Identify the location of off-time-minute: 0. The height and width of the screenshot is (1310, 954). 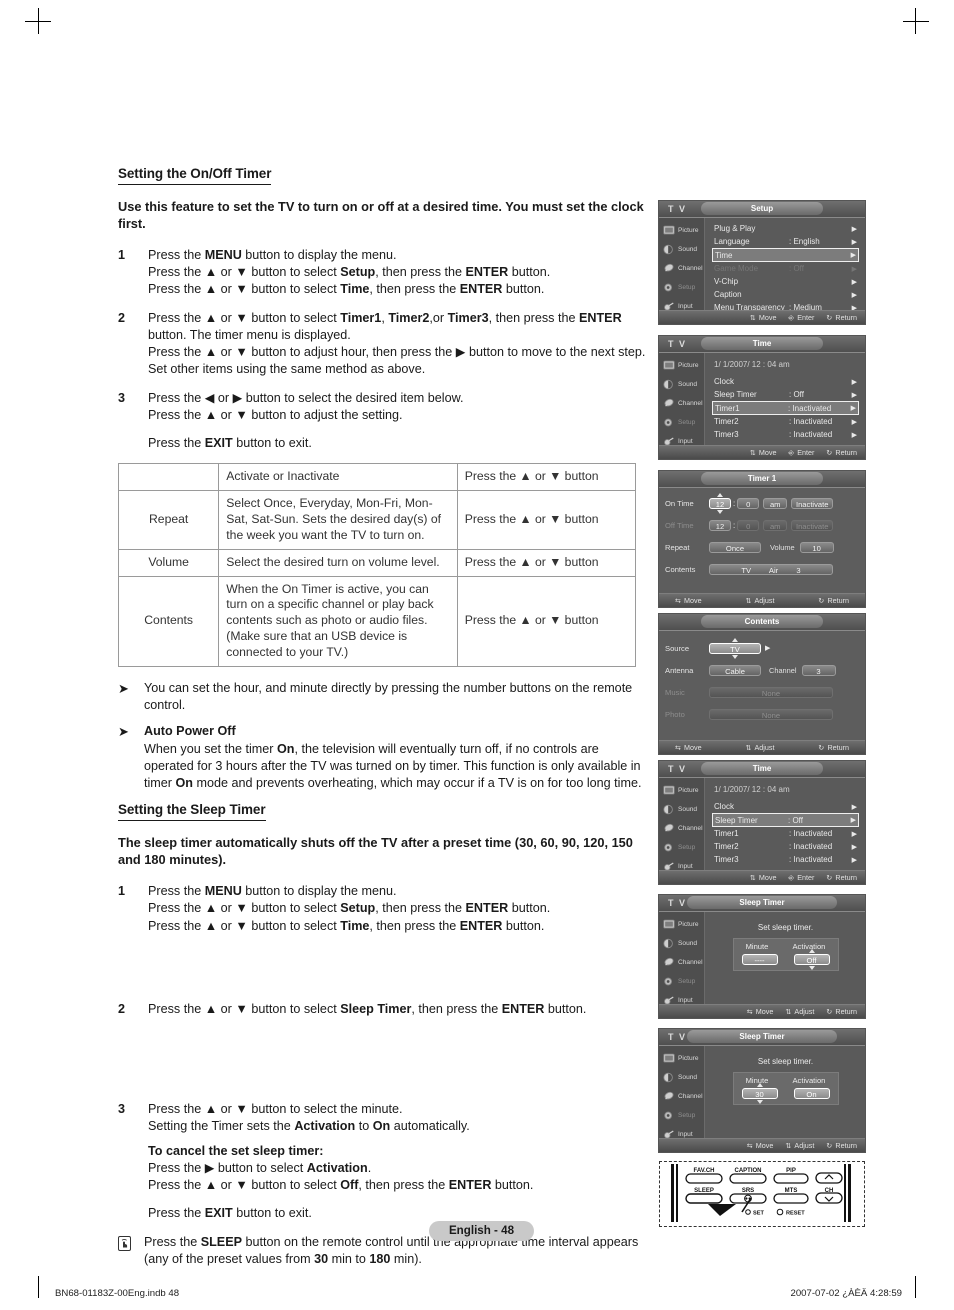
(748, 525).